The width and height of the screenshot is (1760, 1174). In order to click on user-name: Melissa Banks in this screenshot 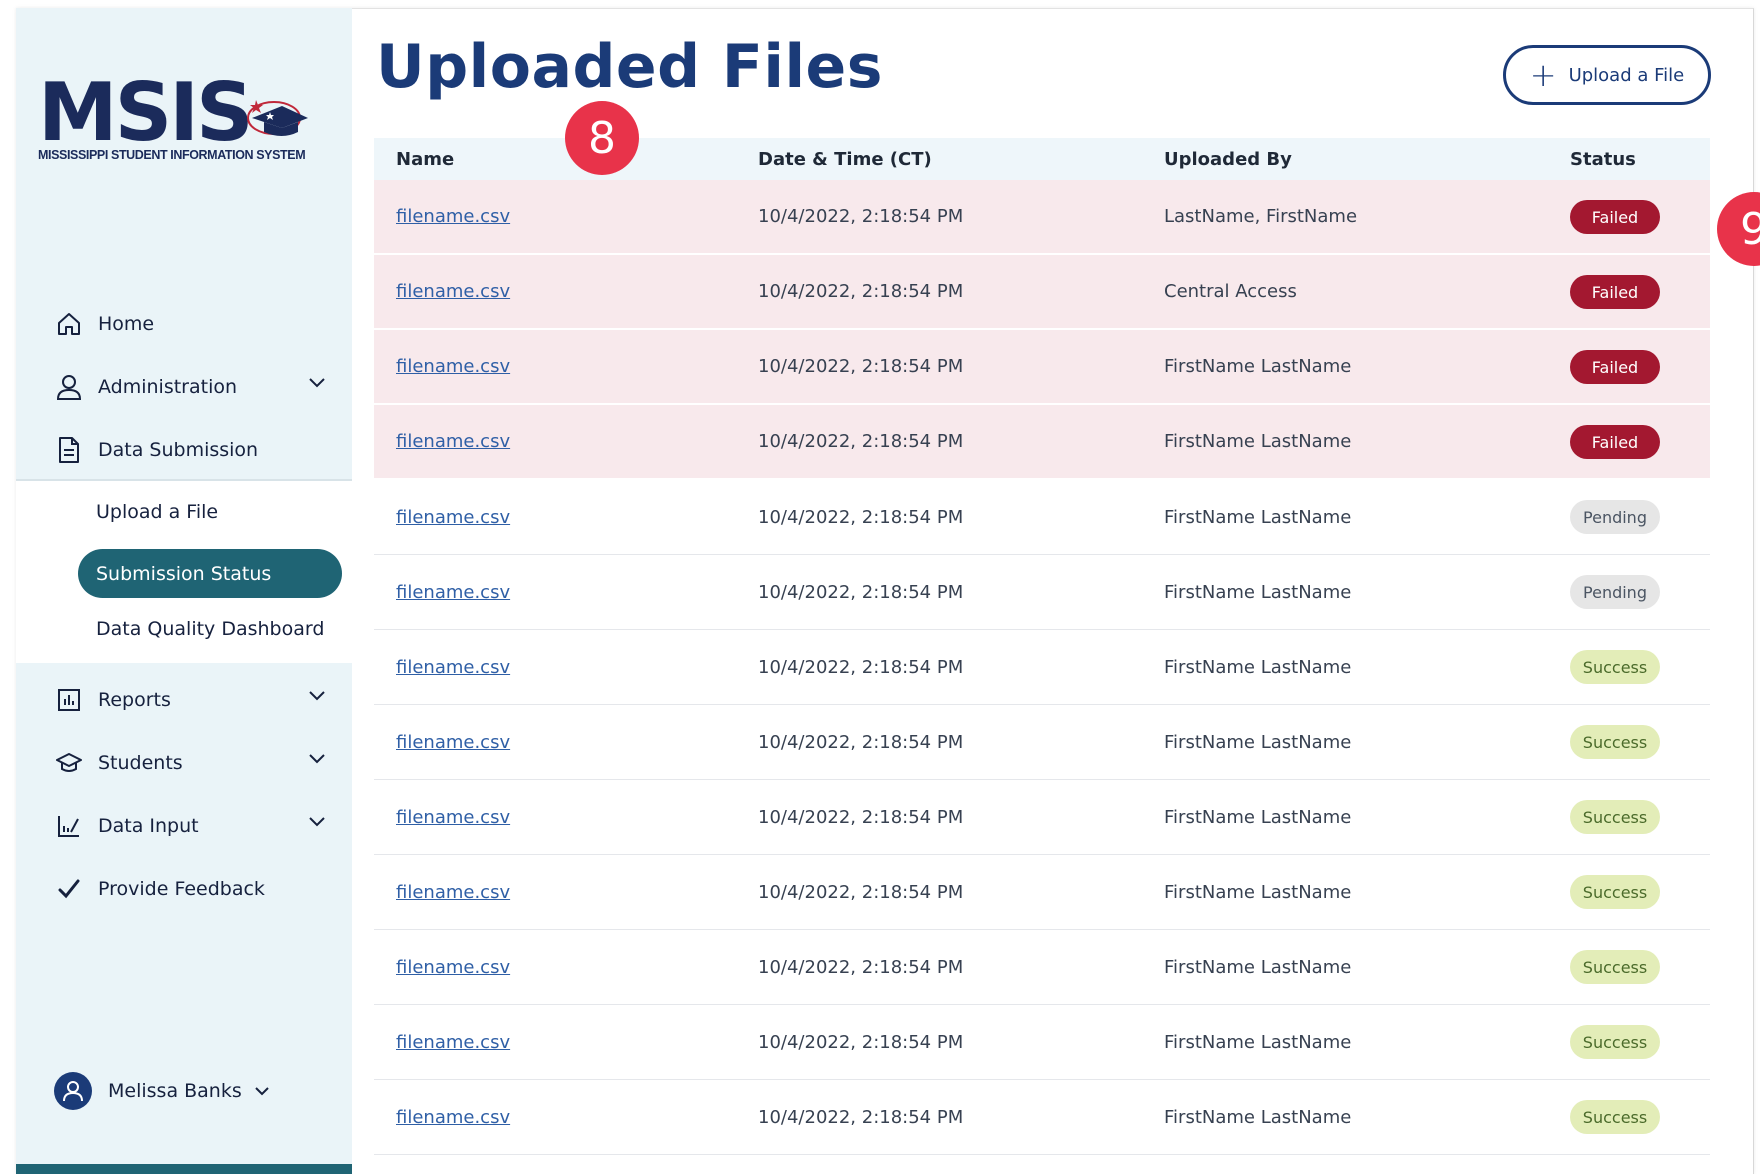, I will do `click(175, 1091)`.